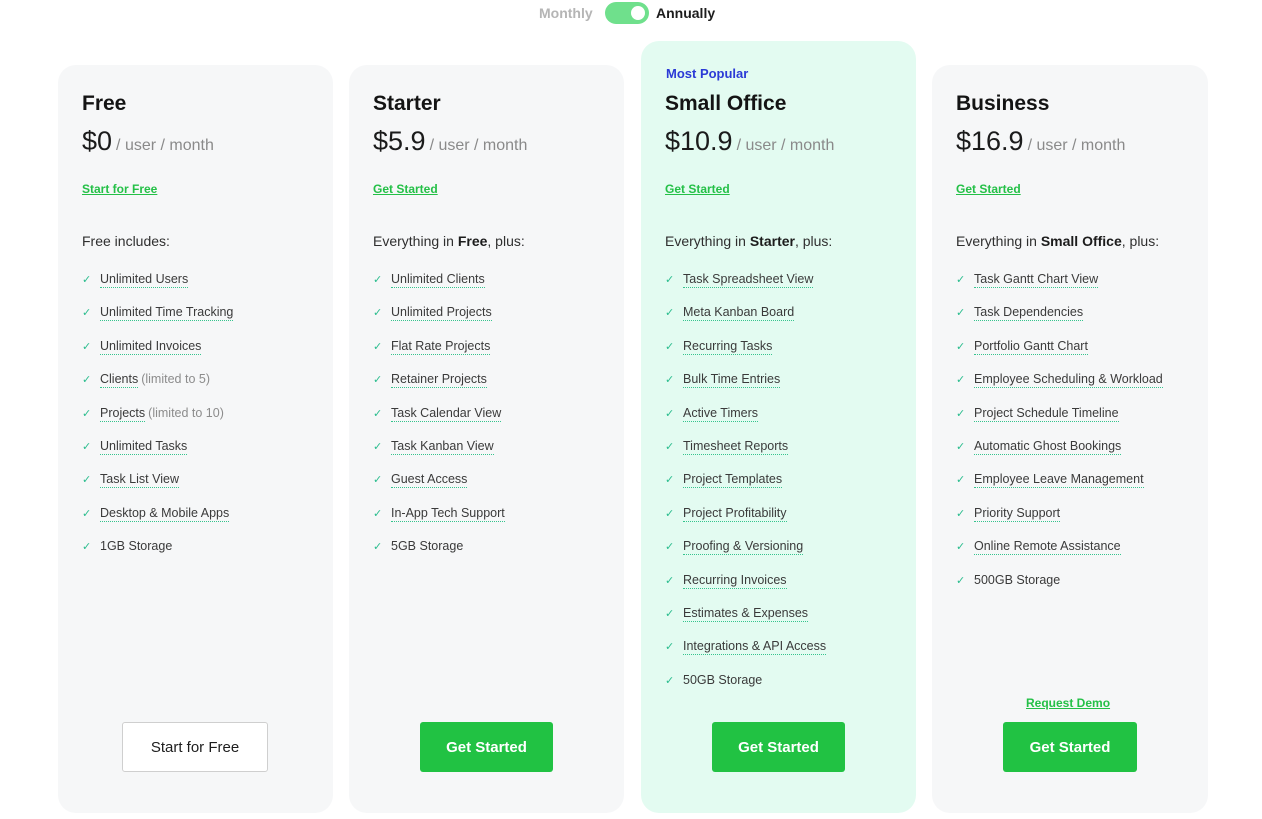  I want to click on feature-label: Estimates & Expenses, so click(746, 613).